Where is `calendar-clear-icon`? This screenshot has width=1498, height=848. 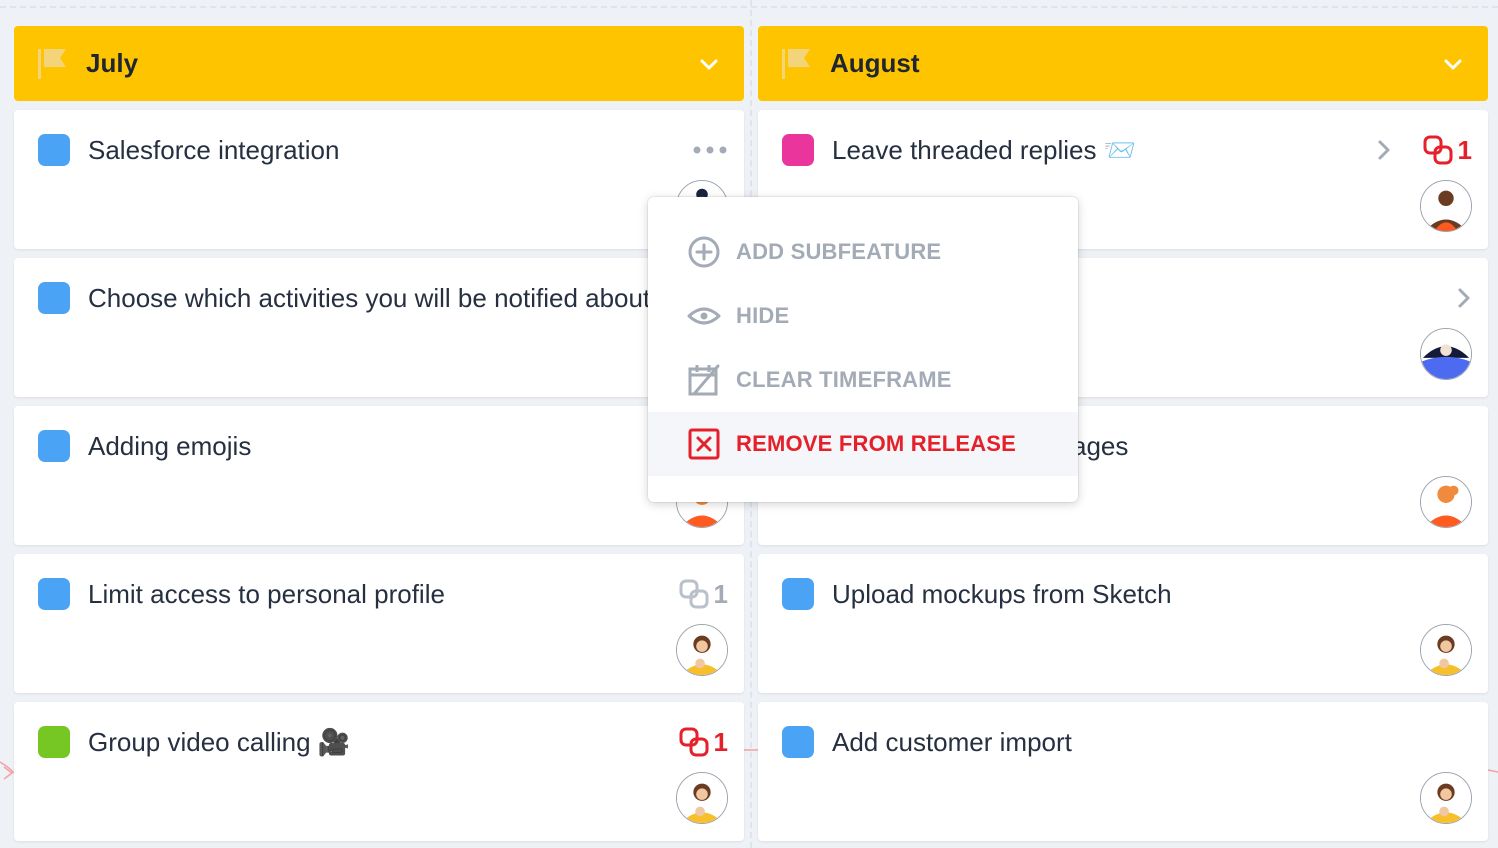
calendar-clear-icon is located at coordinates (704, 380).